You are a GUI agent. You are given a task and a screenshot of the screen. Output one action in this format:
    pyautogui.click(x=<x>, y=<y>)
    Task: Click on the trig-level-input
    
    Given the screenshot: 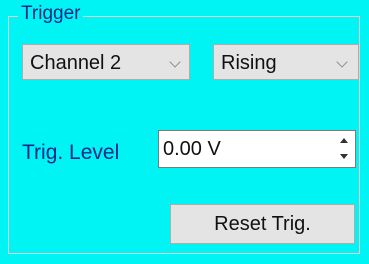 What is the action you would take?
    pyautogui.click(x=238, y=149)
    